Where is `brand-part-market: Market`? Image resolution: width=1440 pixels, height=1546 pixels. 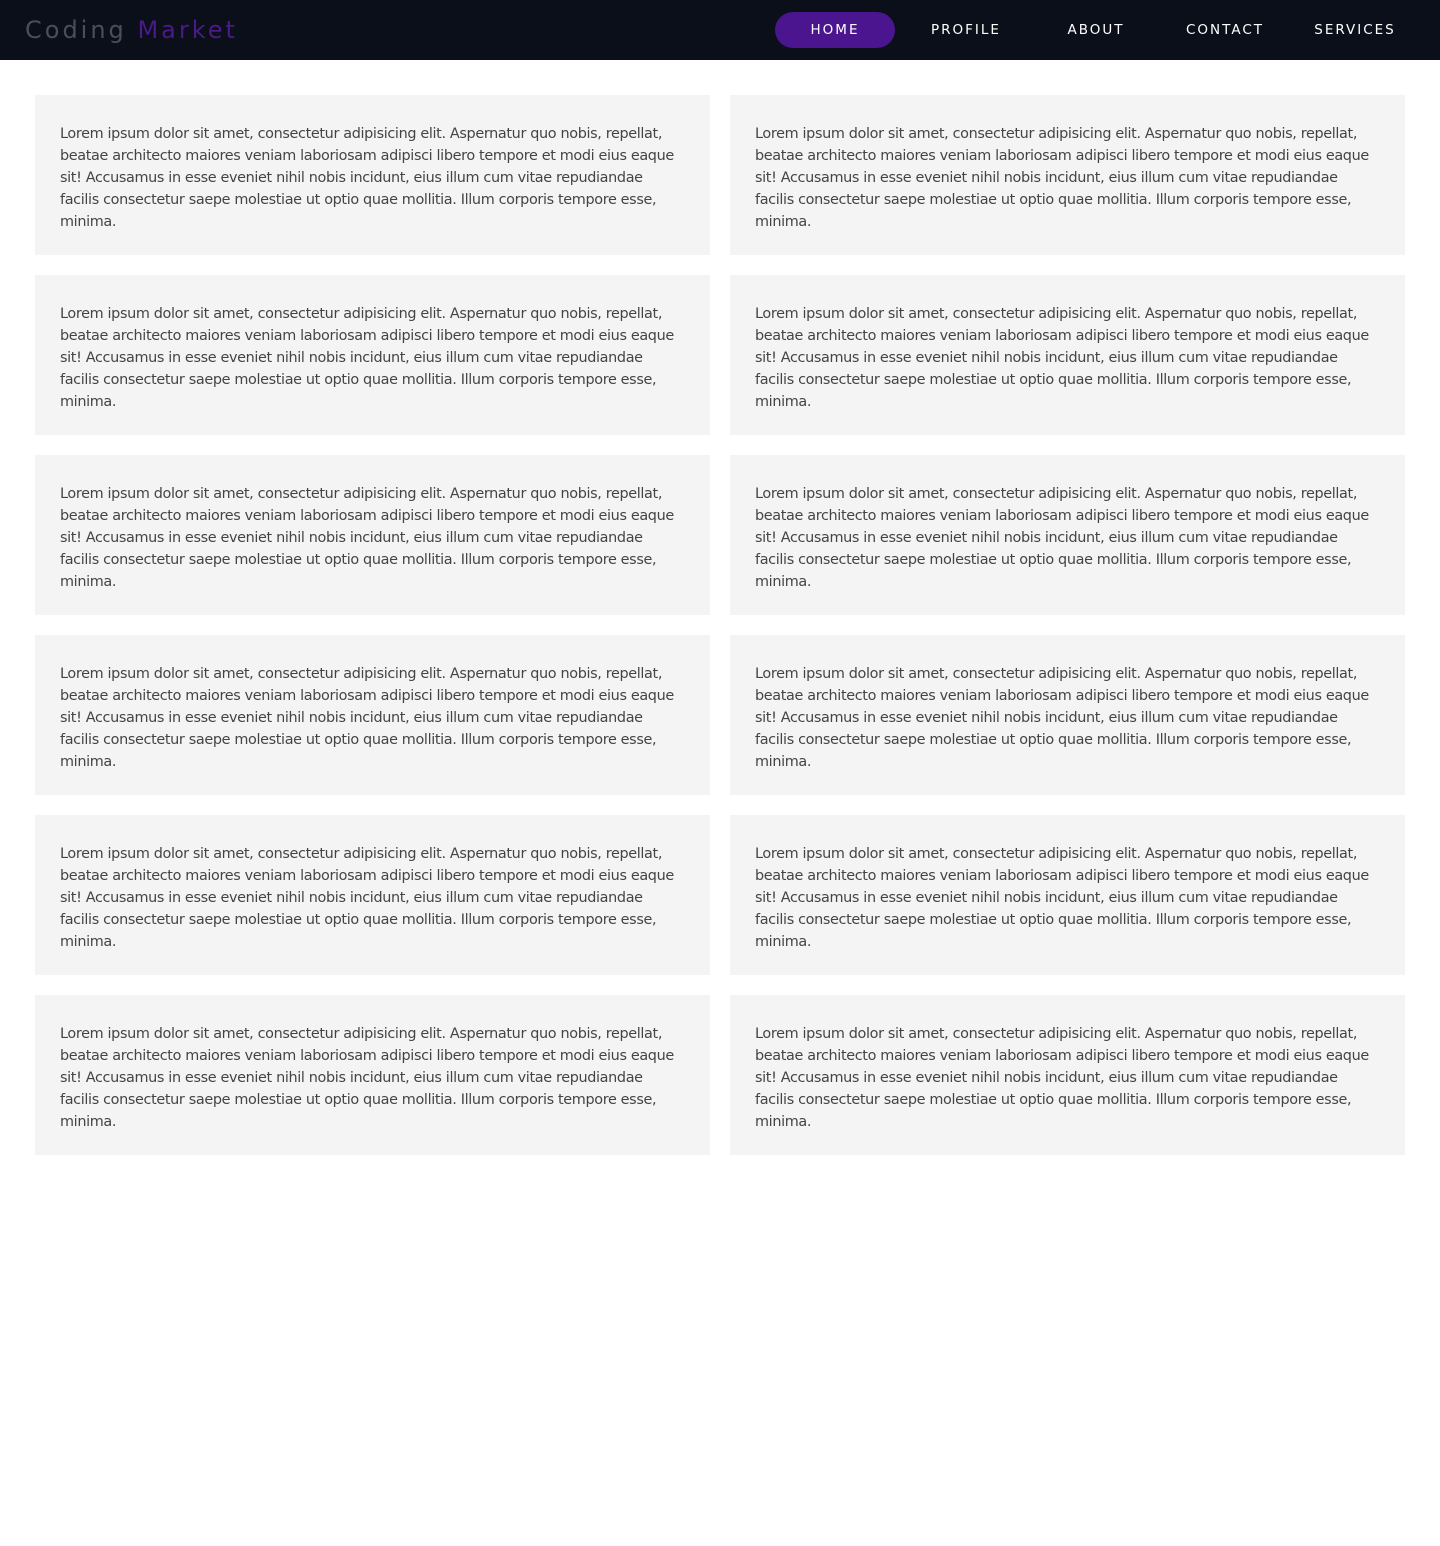 brand-part-market: Market is located at coordinates (187, 30).